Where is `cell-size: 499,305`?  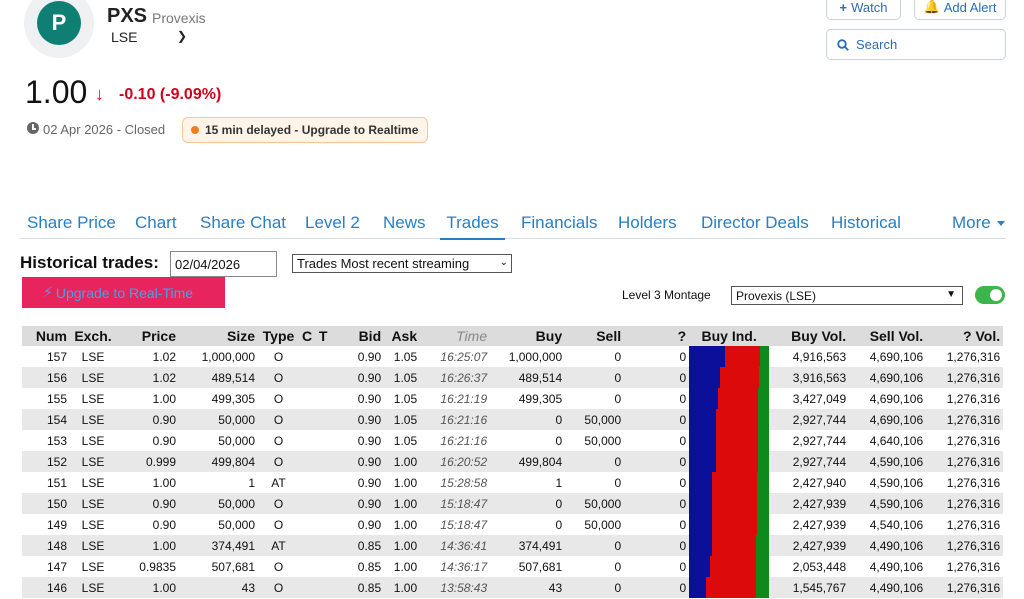 cell-size: 499,305 is located at coordinates (233, 398).